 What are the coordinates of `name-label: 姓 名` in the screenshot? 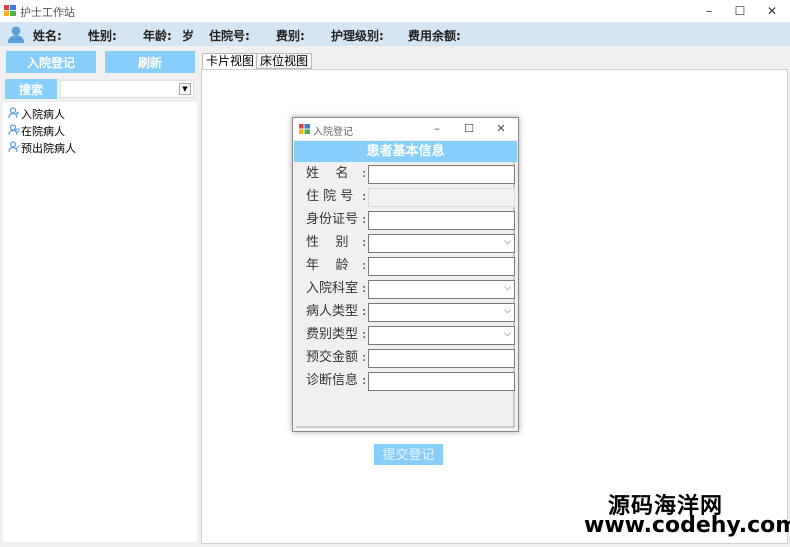 It's located at (327, 173).